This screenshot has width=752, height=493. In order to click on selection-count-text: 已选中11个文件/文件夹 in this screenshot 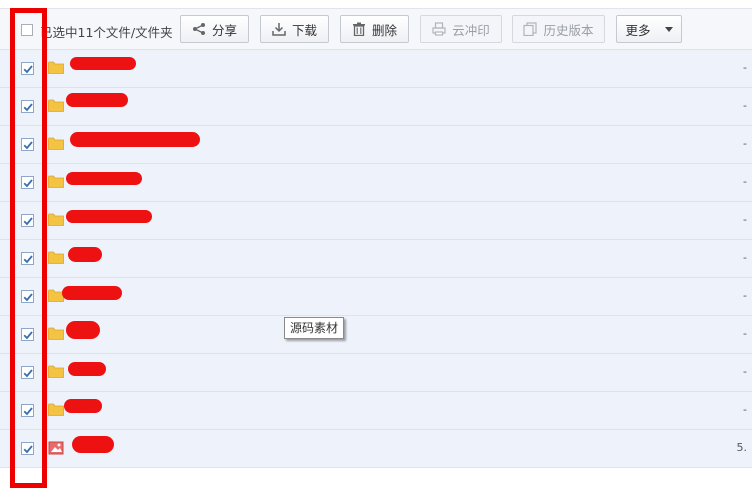, I will do `click(106, 32)`.